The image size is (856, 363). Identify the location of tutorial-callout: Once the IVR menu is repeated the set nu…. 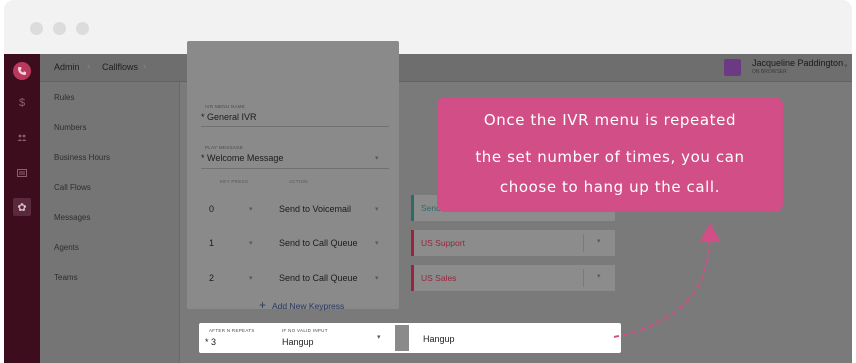
(610, 154).